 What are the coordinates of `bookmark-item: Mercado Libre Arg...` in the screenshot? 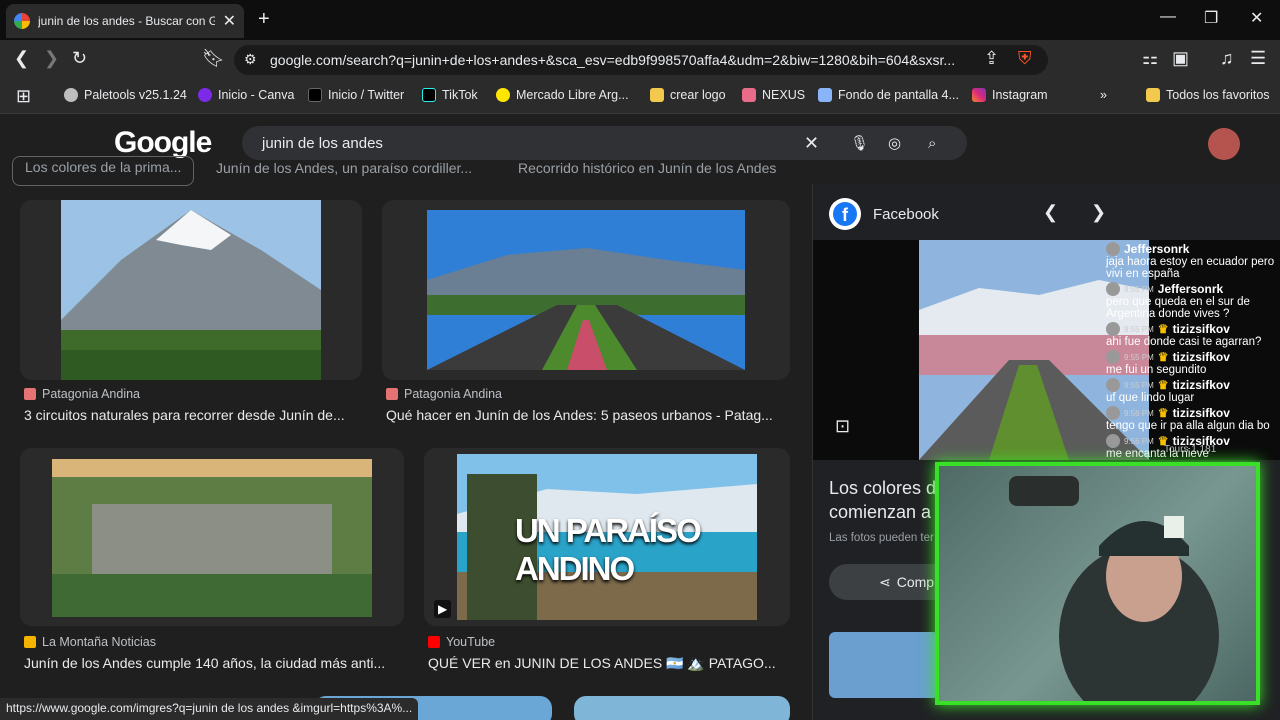 It's located at (562, 95).